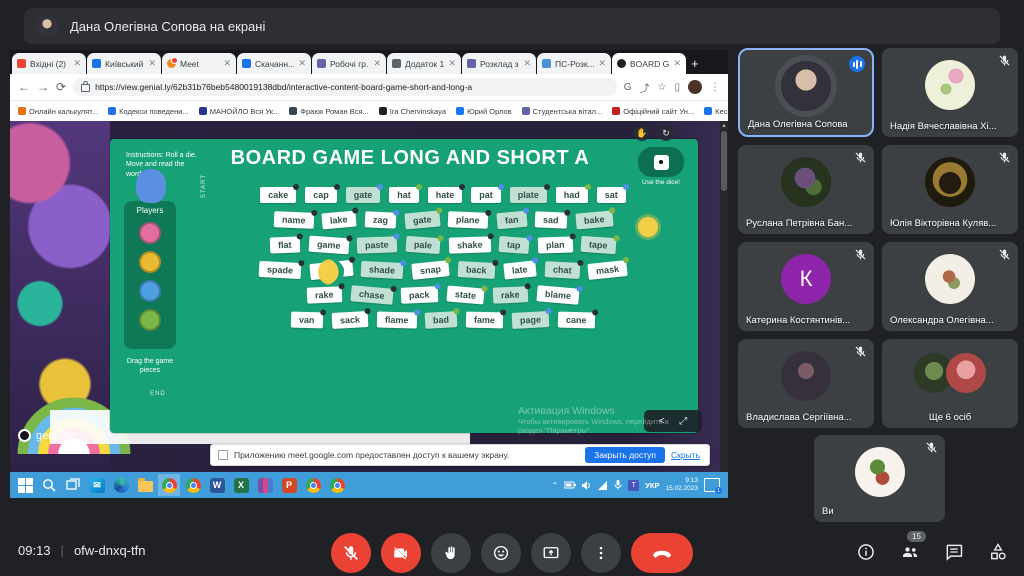  I want to click on doc-favicon-icon, so click(546, 63).